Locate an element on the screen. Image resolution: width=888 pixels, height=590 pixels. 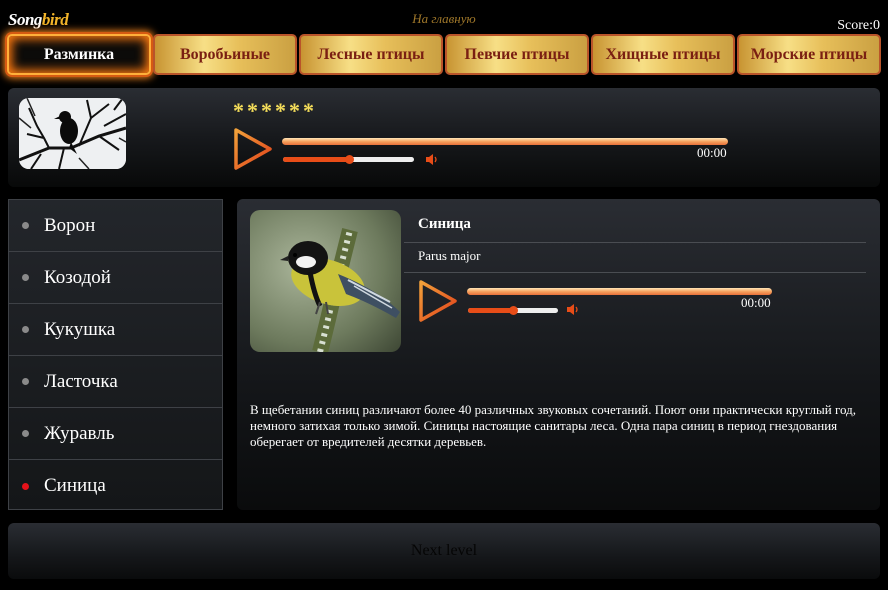
bird-option-label: Козодой is located at coordinates (77, 277).